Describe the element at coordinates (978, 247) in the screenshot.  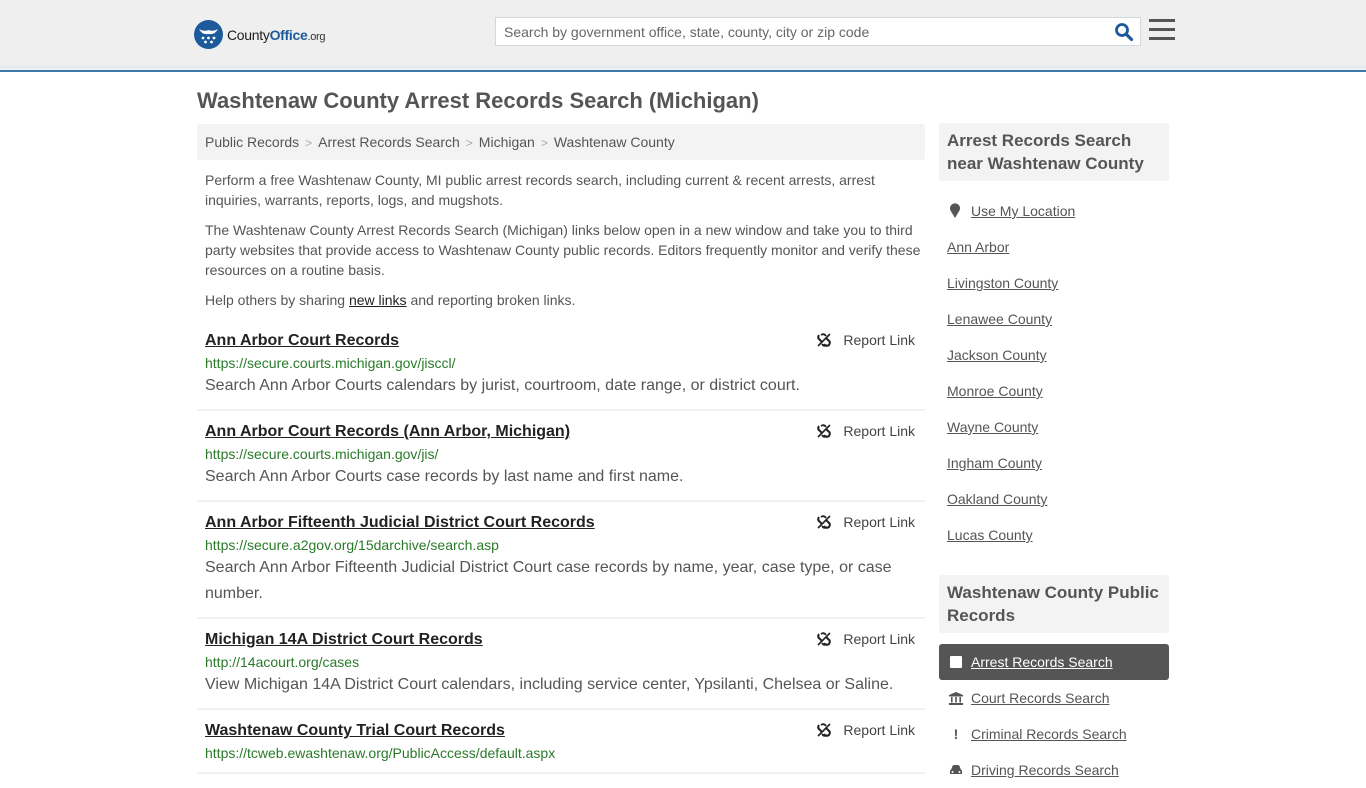
I see `nearby-link: Ann Arbor` at that location.